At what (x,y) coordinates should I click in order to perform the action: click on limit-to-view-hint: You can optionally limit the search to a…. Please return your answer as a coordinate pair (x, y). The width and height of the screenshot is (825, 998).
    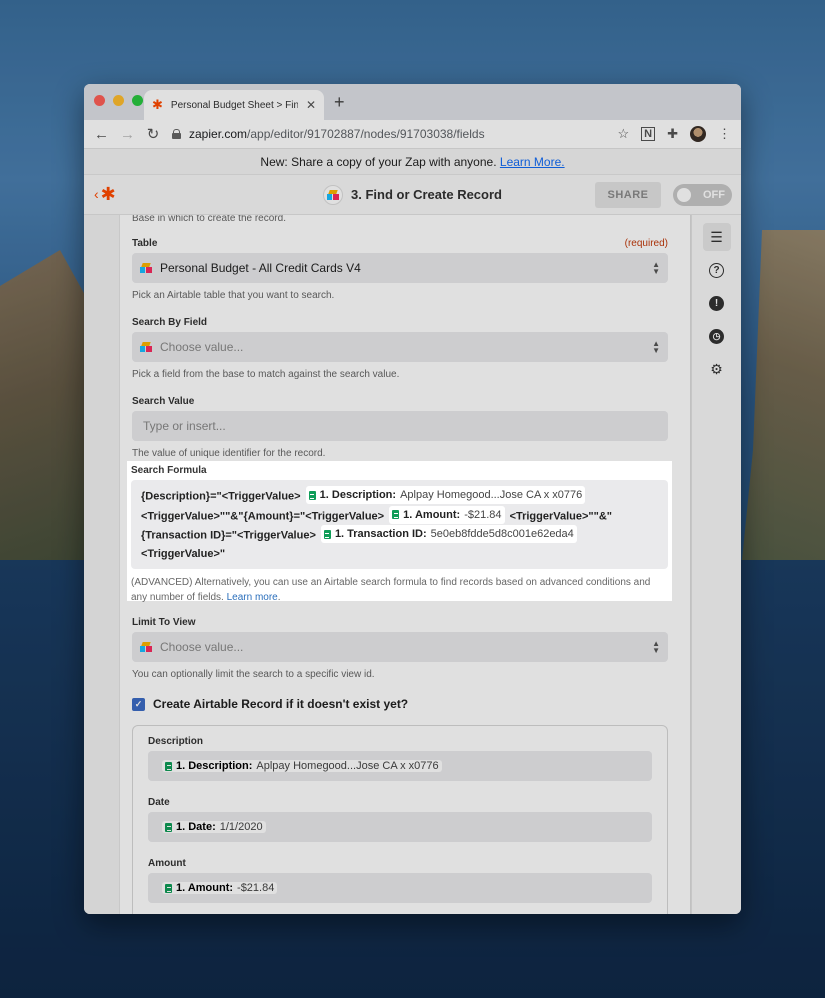
    Looking at the image, I should click on (253, 674).